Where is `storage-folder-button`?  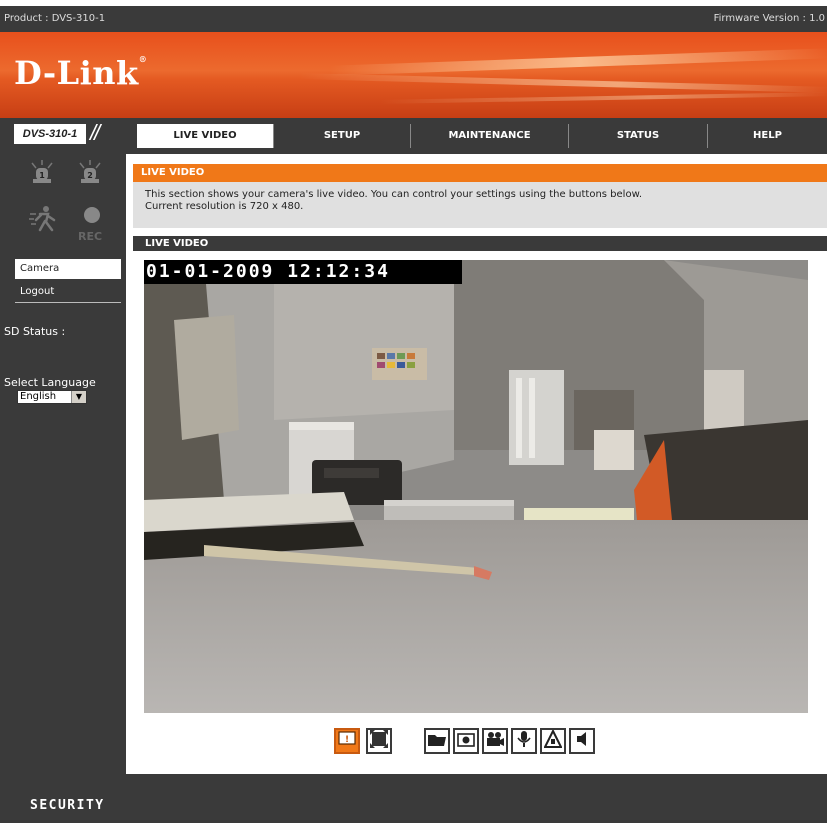
storage-folder-button is located at coordinates (437, 741).